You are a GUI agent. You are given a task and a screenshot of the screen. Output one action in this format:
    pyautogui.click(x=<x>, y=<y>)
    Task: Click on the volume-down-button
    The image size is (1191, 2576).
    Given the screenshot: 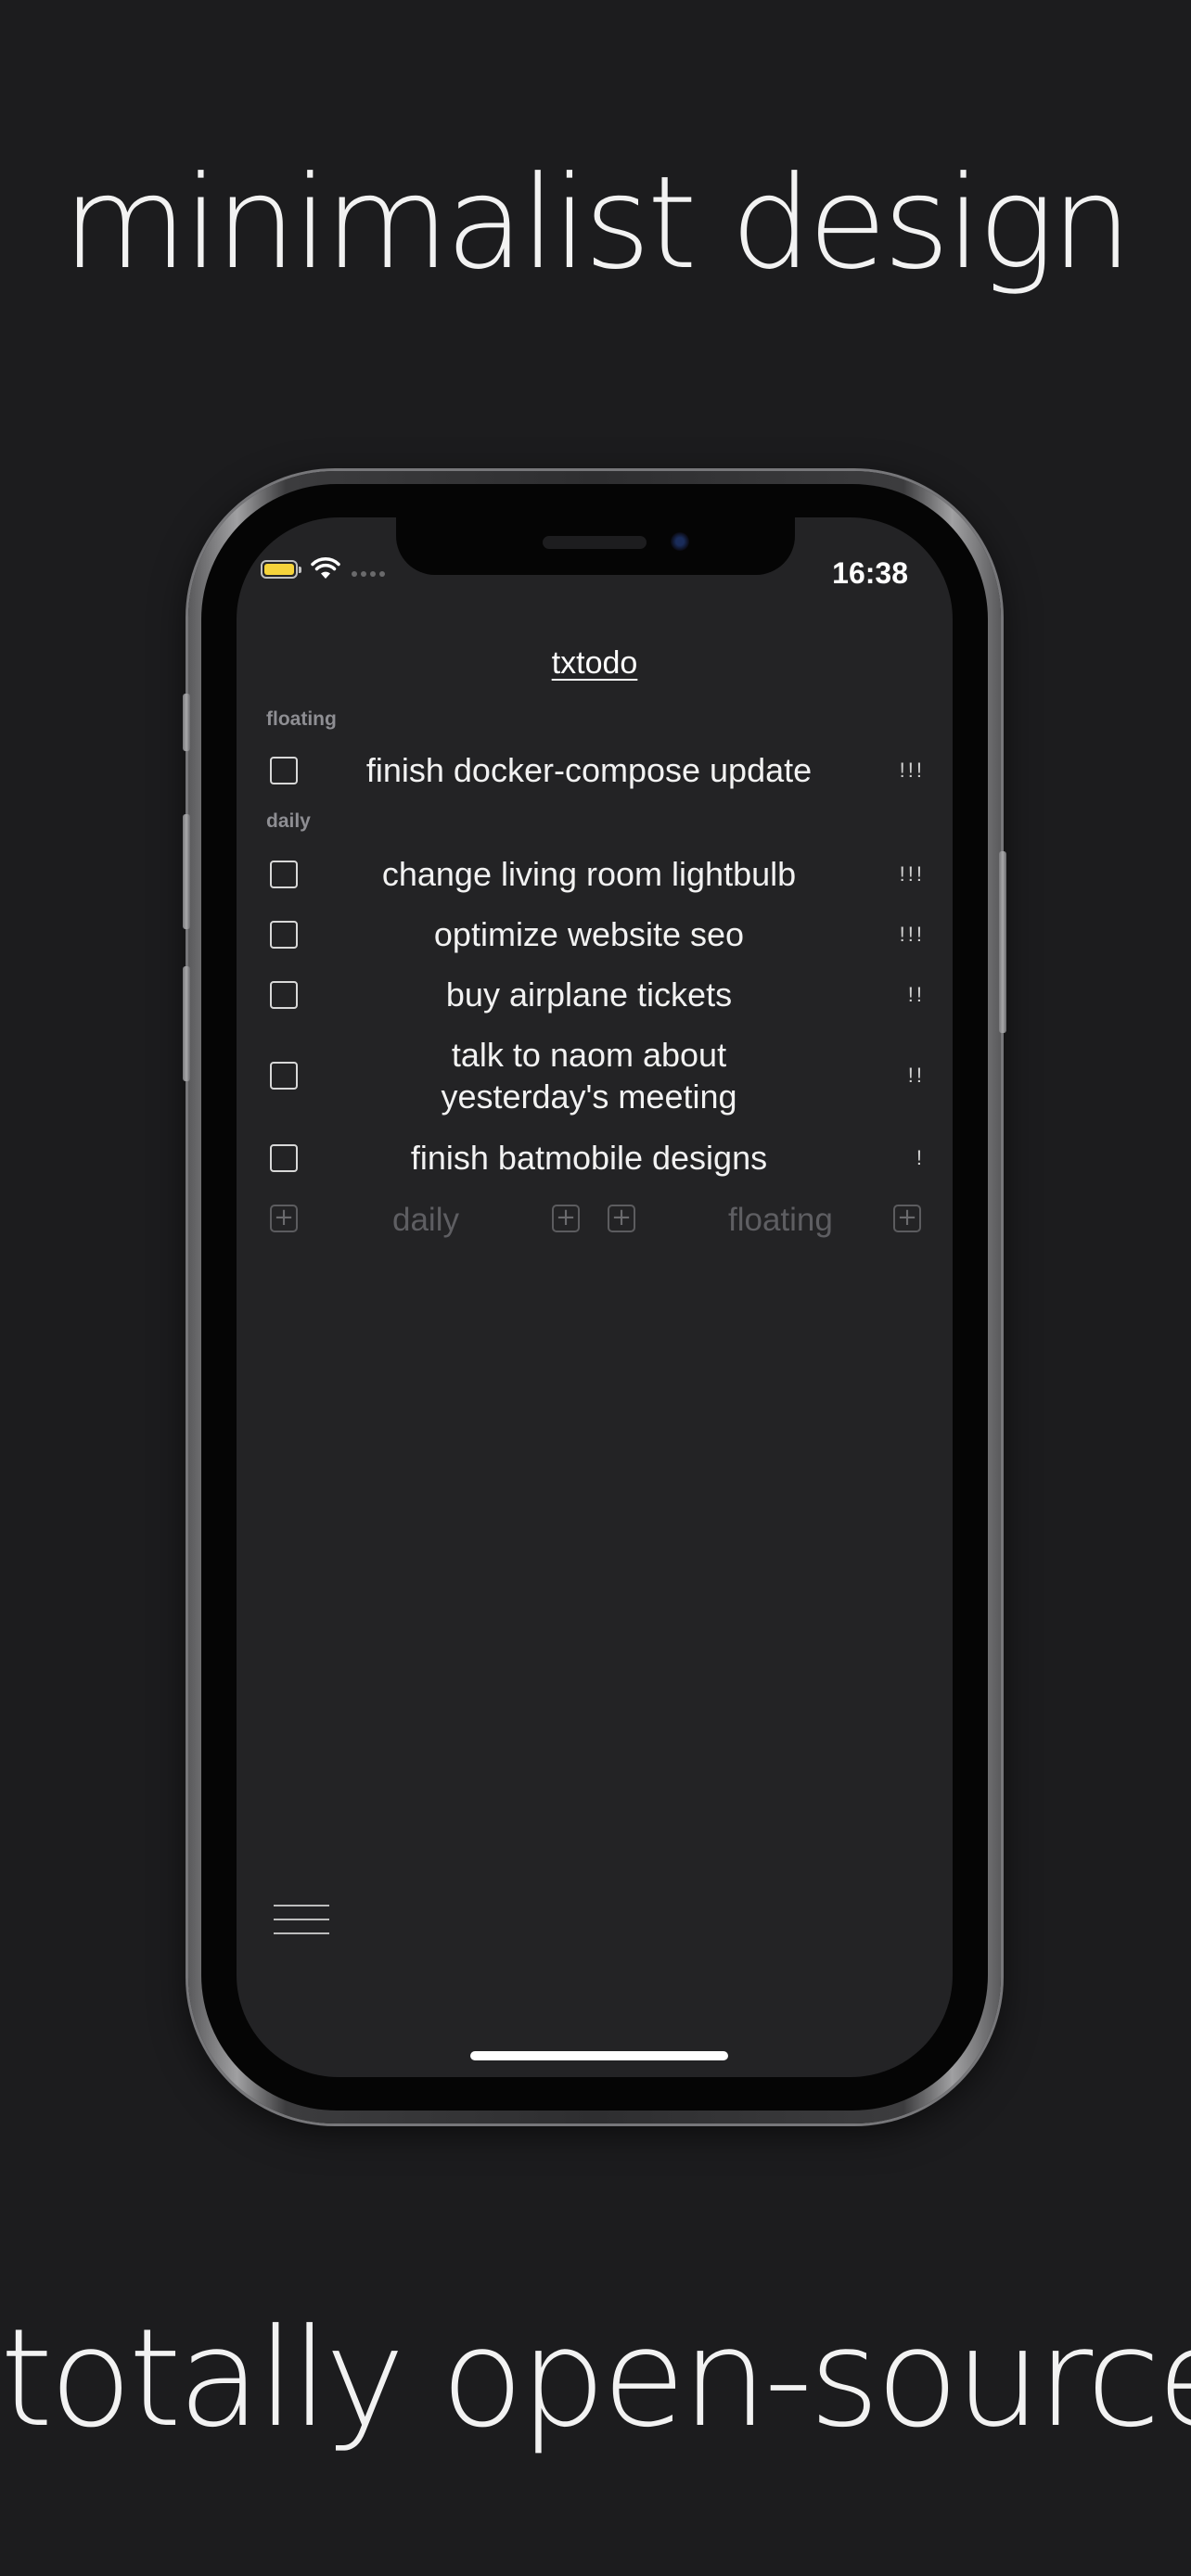 What is the action you would take?
    pyautogui.click(x=186, y=1024)
    